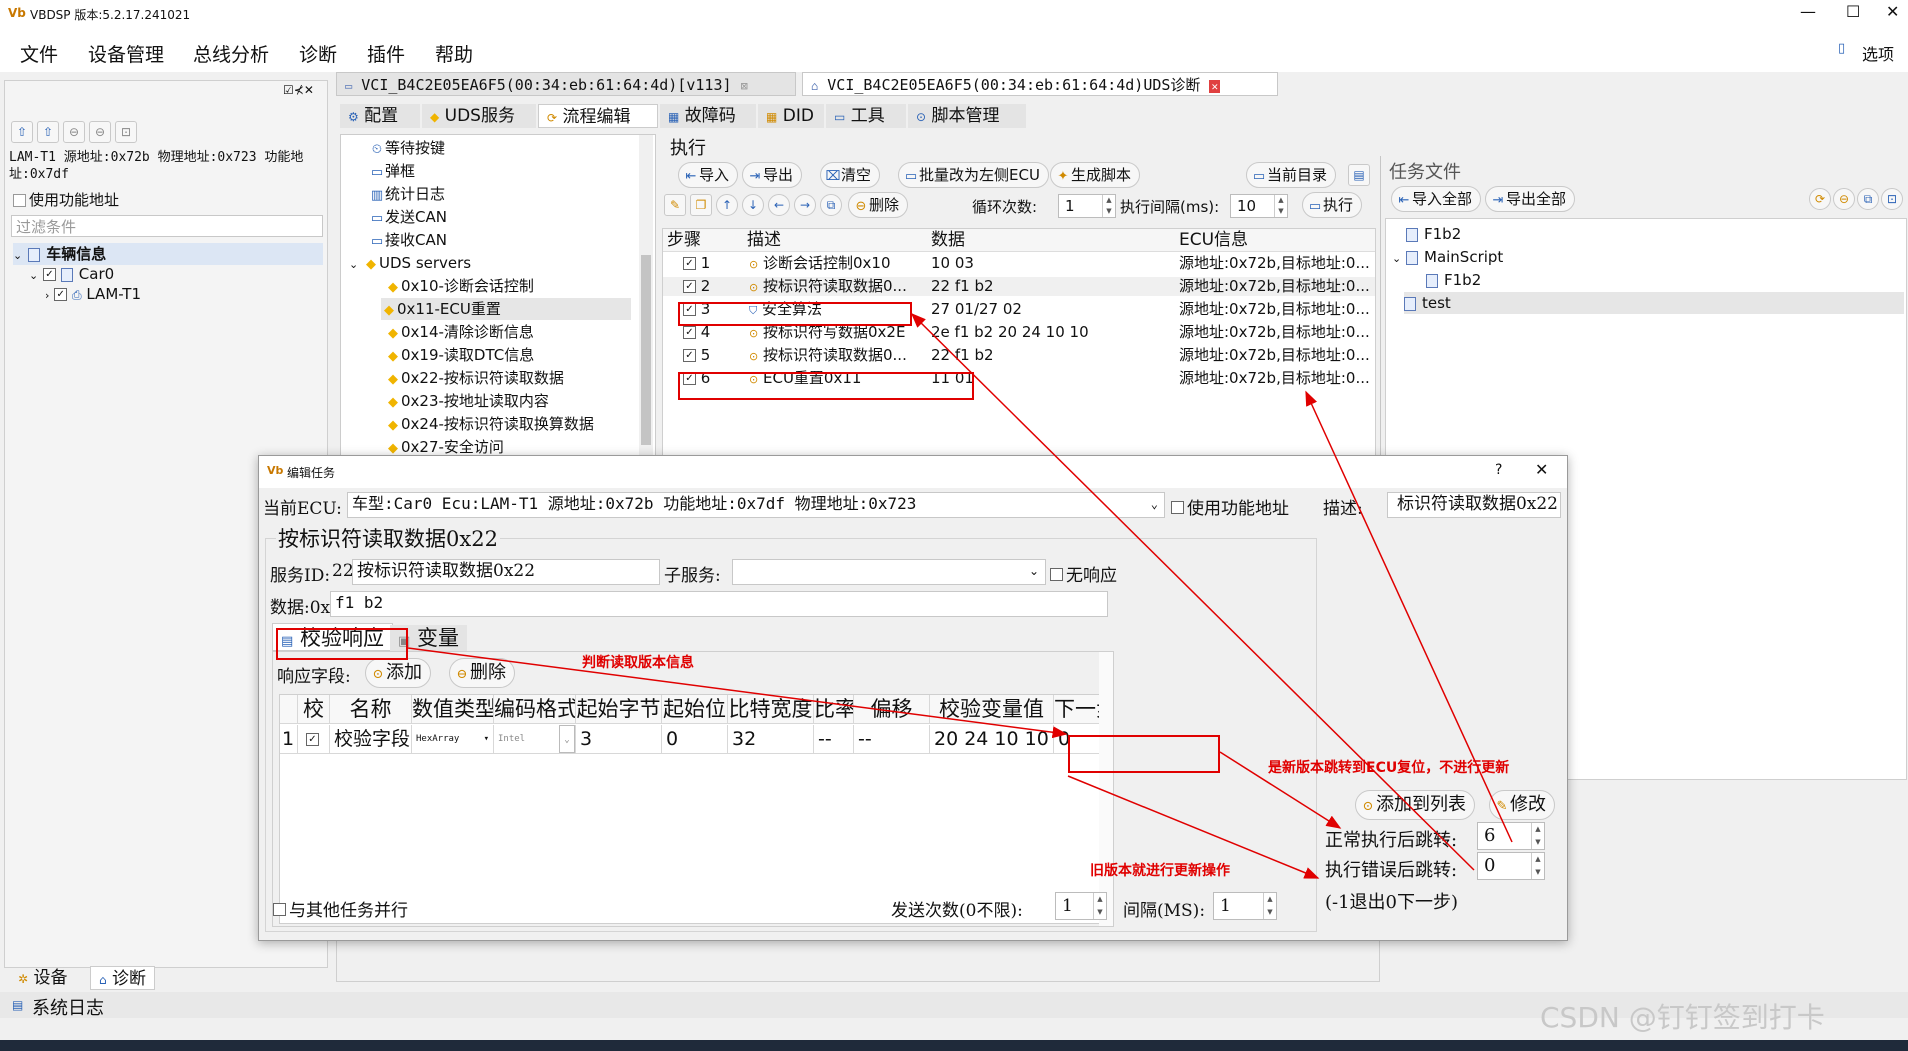 Image resolution: width=1908 pixels, height=1051 pixels. Describe the element at coordinates (772, 175) in the screenshot. I see `export-button: ⇥ 导出` at that location.